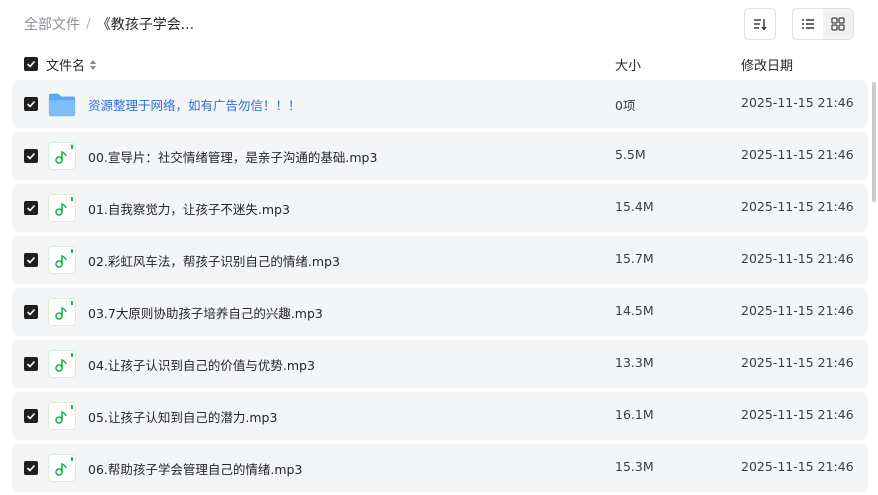  What do you see at coordinates (189, 208) in the screenshot?
I see `file-name: 01.自我察觉力，让孩子不迷失.mp3` at bounding box center [189, 208].